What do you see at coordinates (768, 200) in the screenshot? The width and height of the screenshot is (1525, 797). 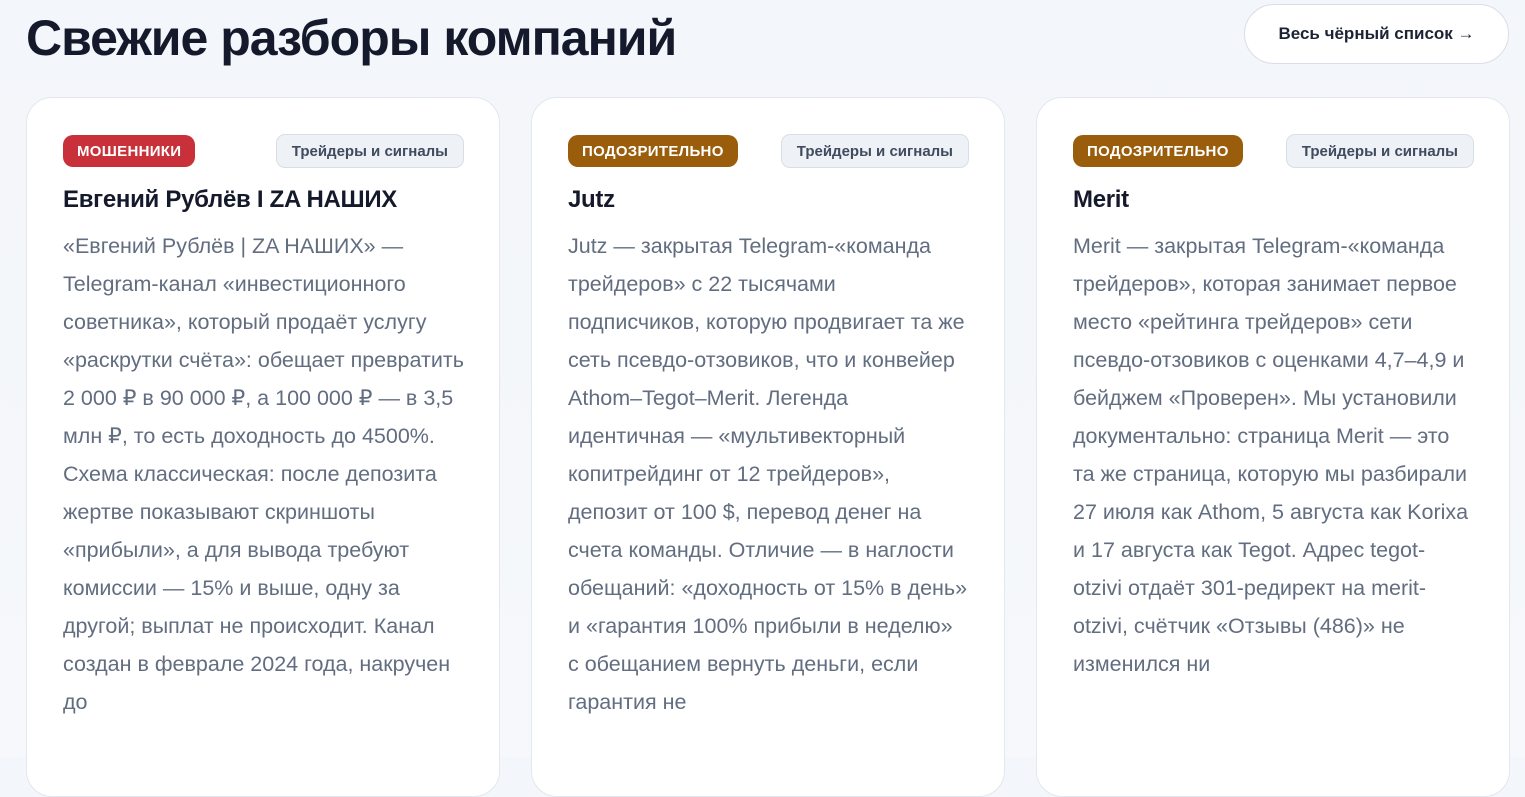 I see `card-title: Jutz` at bounding box center [768, 200].